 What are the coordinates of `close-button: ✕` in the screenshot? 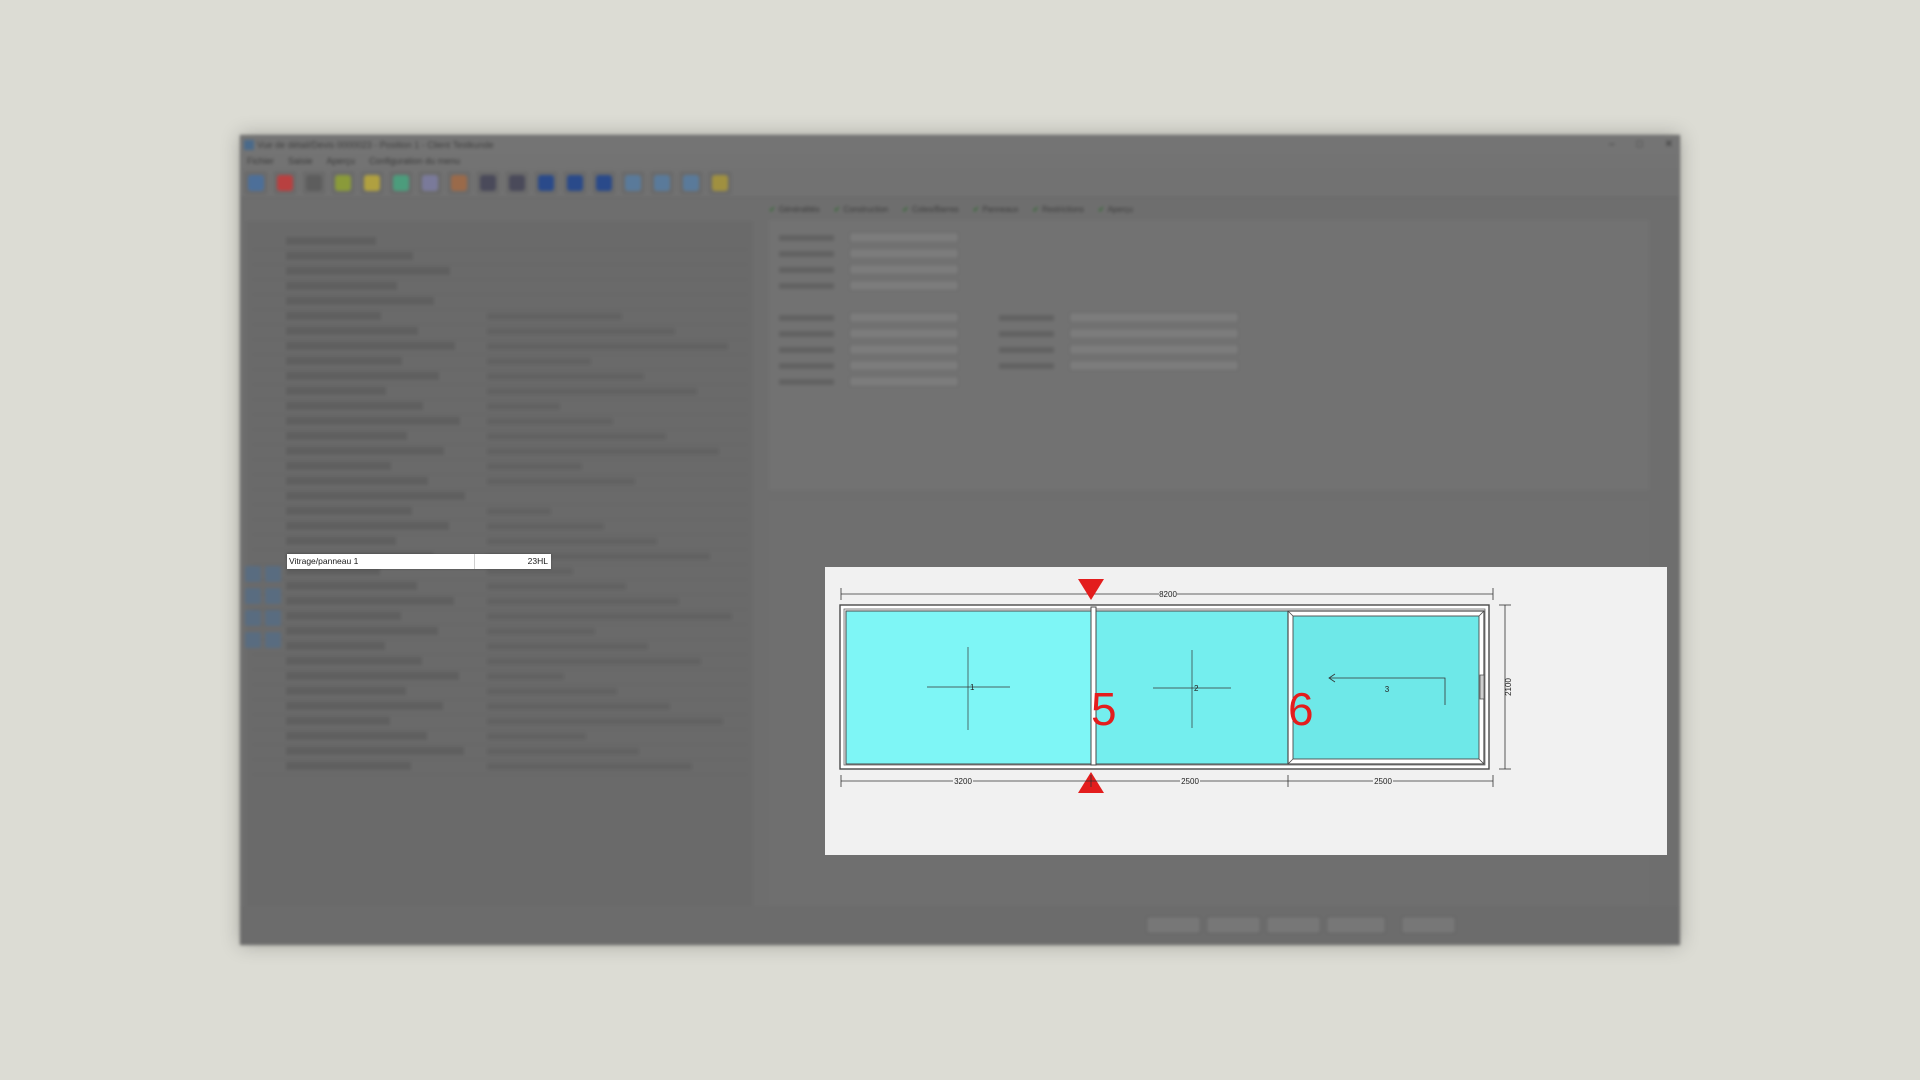 It's located at (1669, 145).